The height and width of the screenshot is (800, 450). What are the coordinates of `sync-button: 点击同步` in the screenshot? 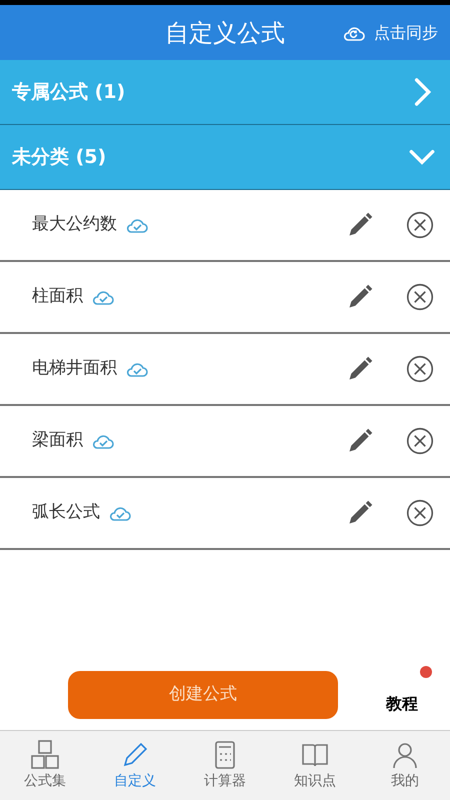 It's located at (390, 32).